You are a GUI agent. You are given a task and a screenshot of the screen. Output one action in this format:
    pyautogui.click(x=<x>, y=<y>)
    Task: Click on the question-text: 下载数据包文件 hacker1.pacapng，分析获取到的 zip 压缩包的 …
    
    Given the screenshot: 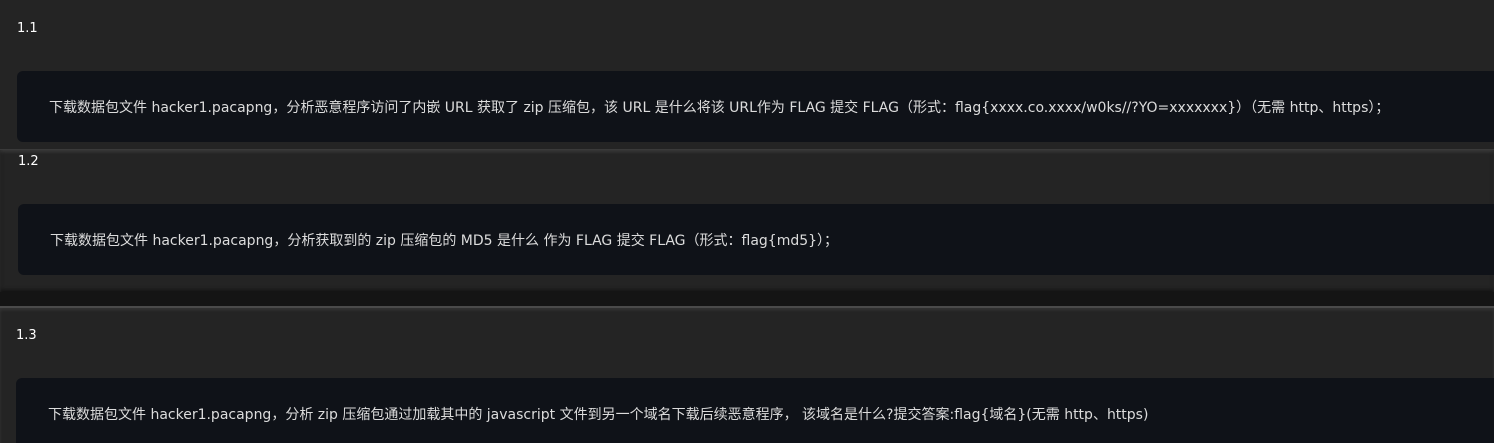 What is the action you would take?
    pyautogui.click(x=444, y=240)
    